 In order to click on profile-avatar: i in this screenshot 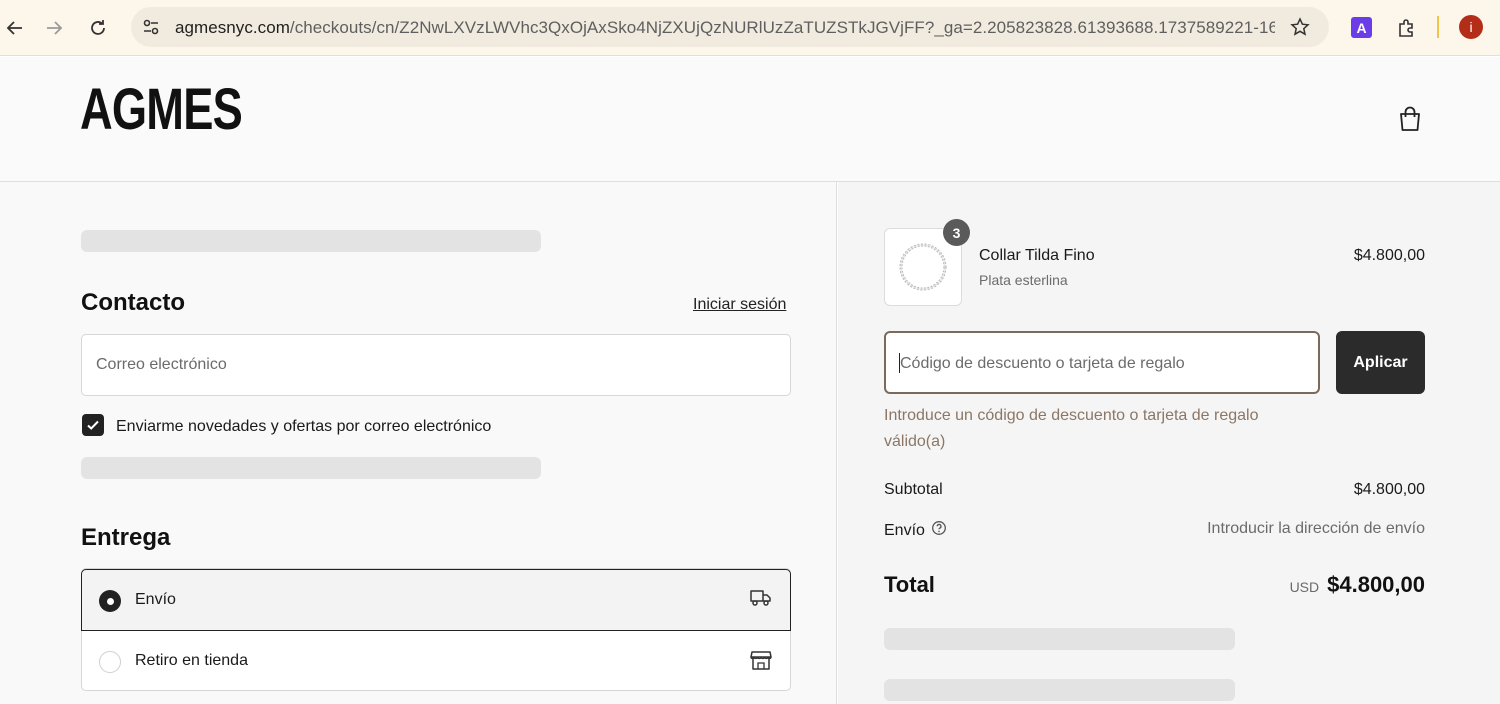, I will do `click(1471, 27)`.